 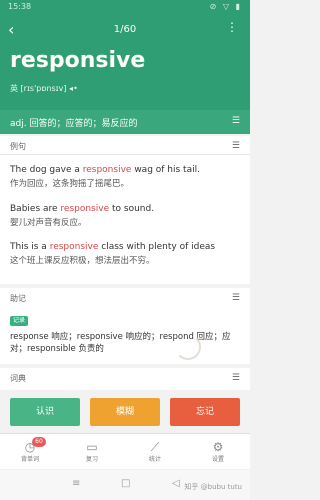 What do you see at coordinates (125, 154) in the screenshot?
I see `divider` at bounding box center [125, 154].